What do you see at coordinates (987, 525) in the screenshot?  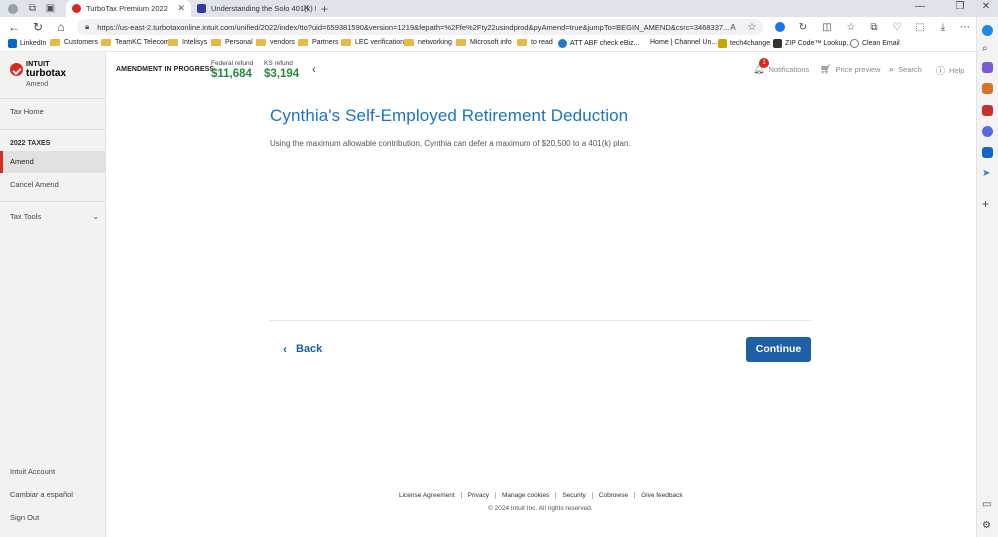 I see `settings-gear-icon: ⚙` at bounding box center [987, 525].